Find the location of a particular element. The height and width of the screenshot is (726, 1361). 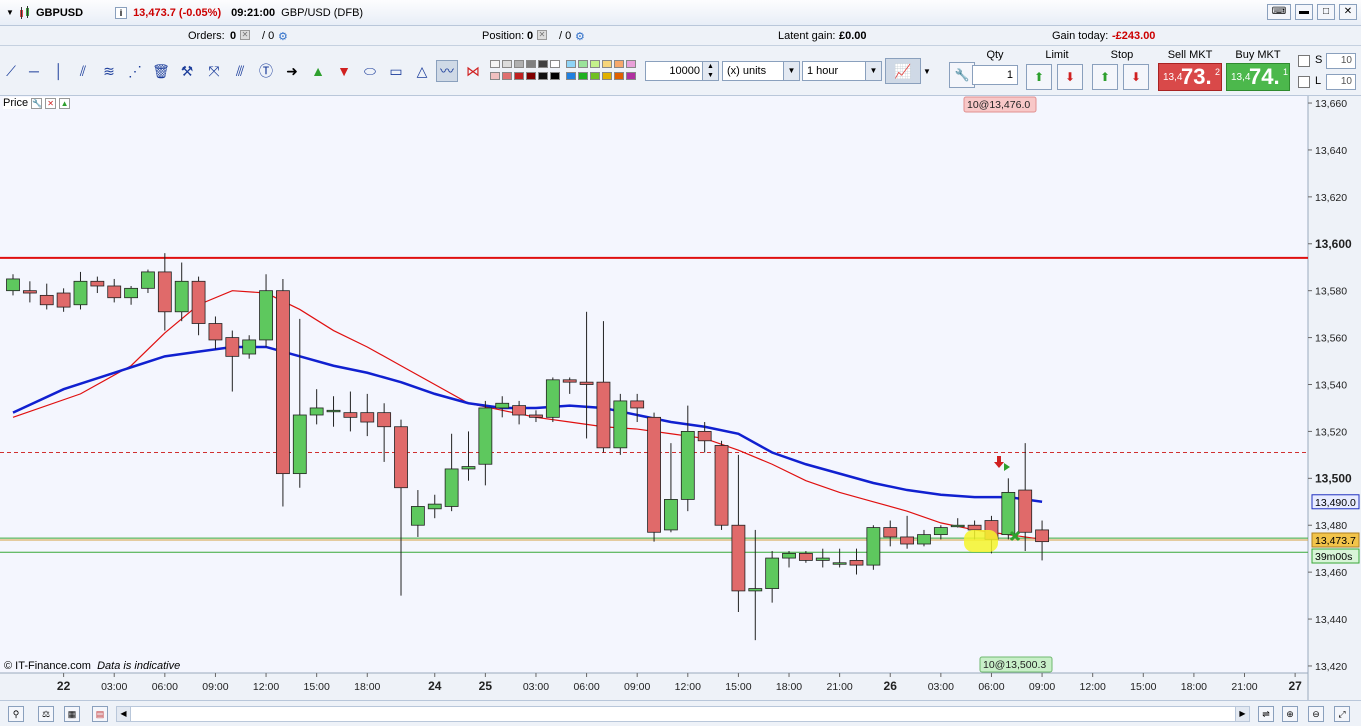

scroll-right-icon: ▶ is located at coordinates (1242, 714).